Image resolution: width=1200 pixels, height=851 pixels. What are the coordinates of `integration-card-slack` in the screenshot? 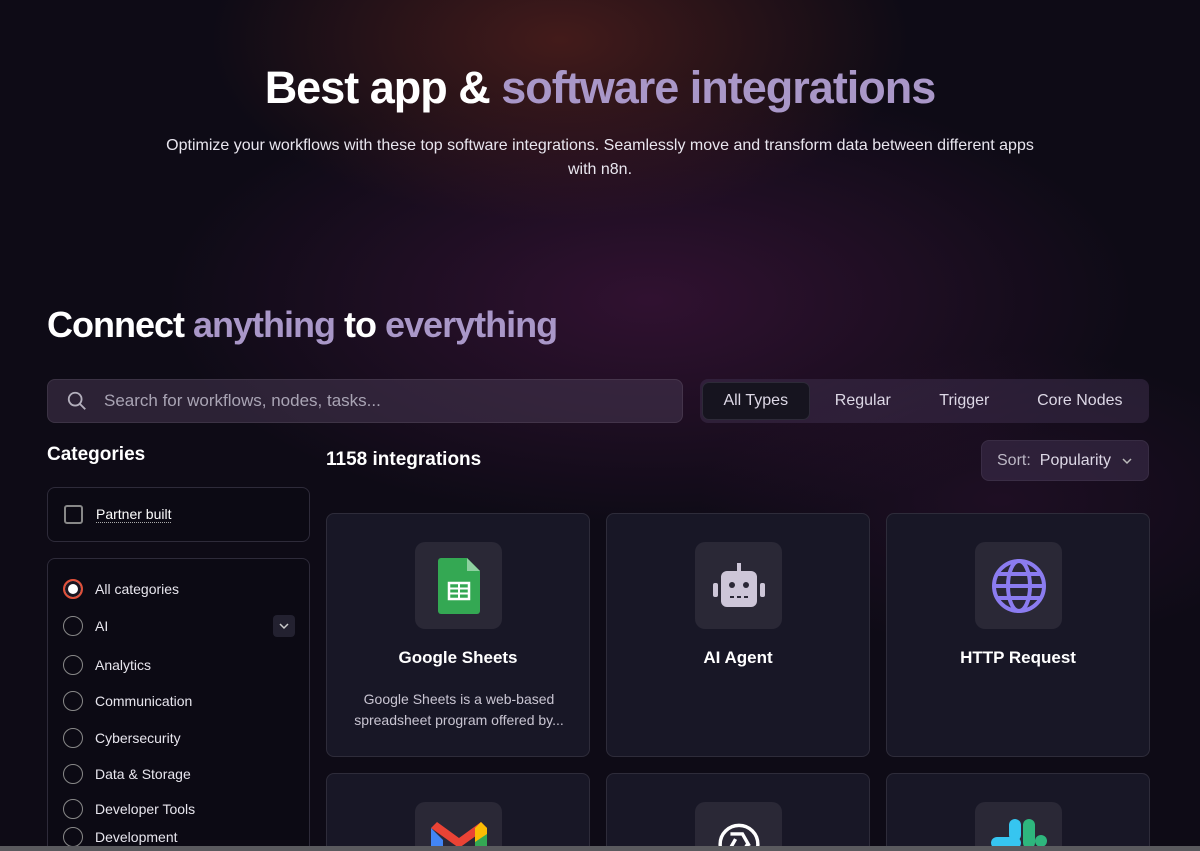 It's located at (1018, 810).